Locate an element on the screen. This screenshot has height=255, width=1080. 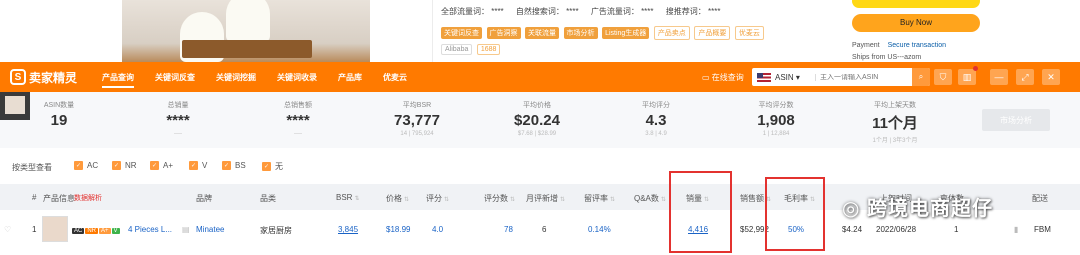
tag-product-summary: 产品概要 is located at coordinates (712, 33).